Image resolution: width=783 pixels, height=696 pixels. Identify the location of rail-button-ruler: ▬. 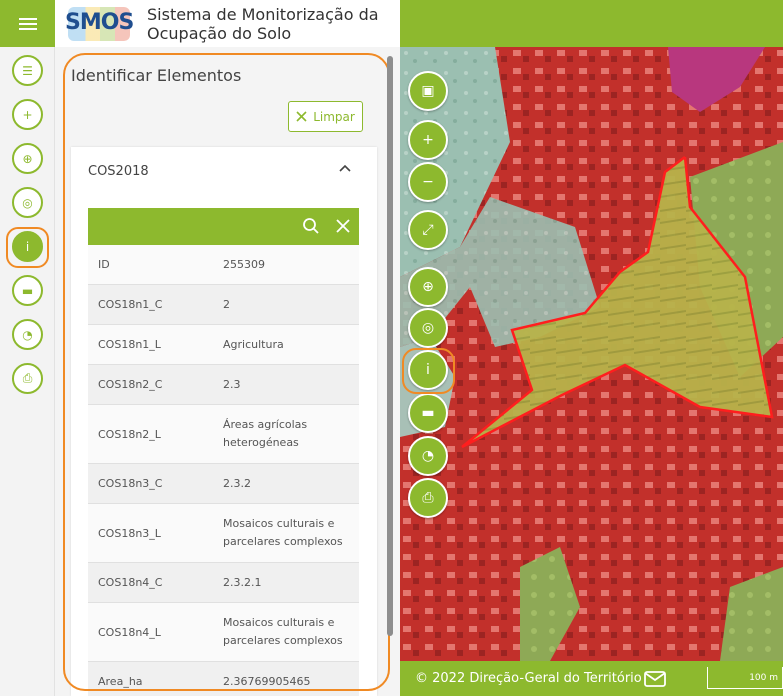
(27, 290).